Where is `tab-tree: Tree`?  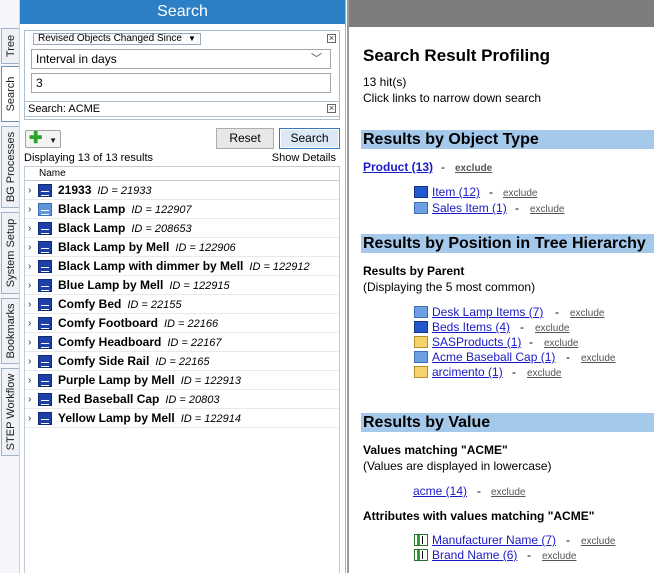
tab-tree: Tree is located at coordinates (10, 46).